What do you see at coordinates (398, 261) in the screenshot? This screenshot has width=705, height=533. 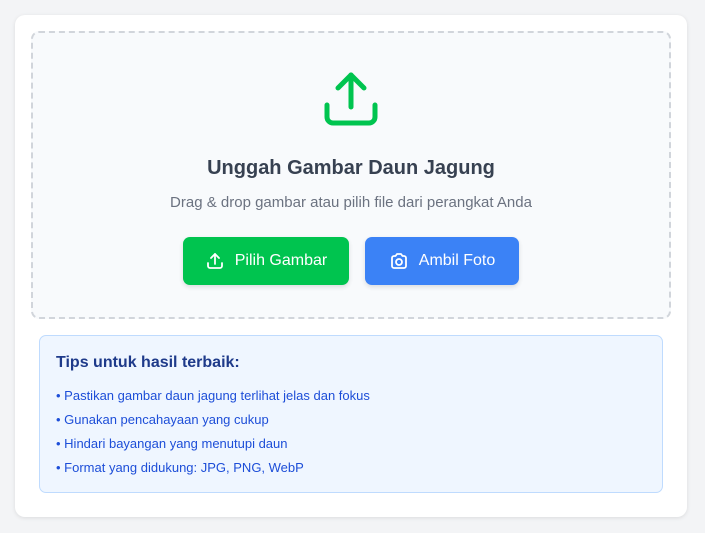 I see `camera-icon` at bounding box center [398, 261].